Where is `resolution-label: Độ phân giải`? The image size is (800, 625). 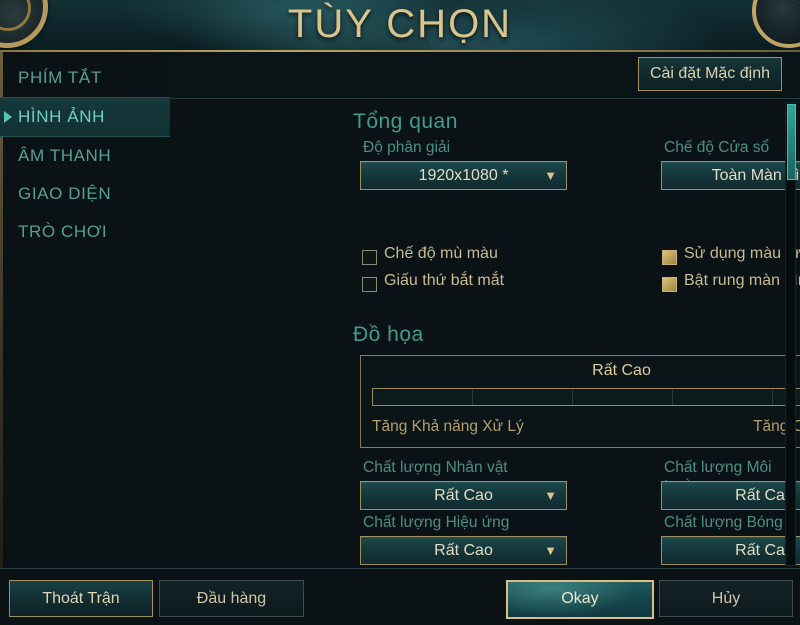
resolution-label: Độ phân giải is located at coordinates (407, 147).